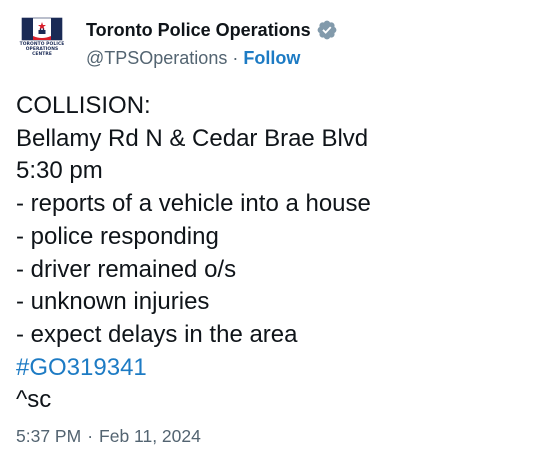 This screenshot has height=456, width=556. What do you see at coordinates (126, 269) in the screenshot?
I see `tweet-line: - driver remained o/s` at bounding box center [126, 269].